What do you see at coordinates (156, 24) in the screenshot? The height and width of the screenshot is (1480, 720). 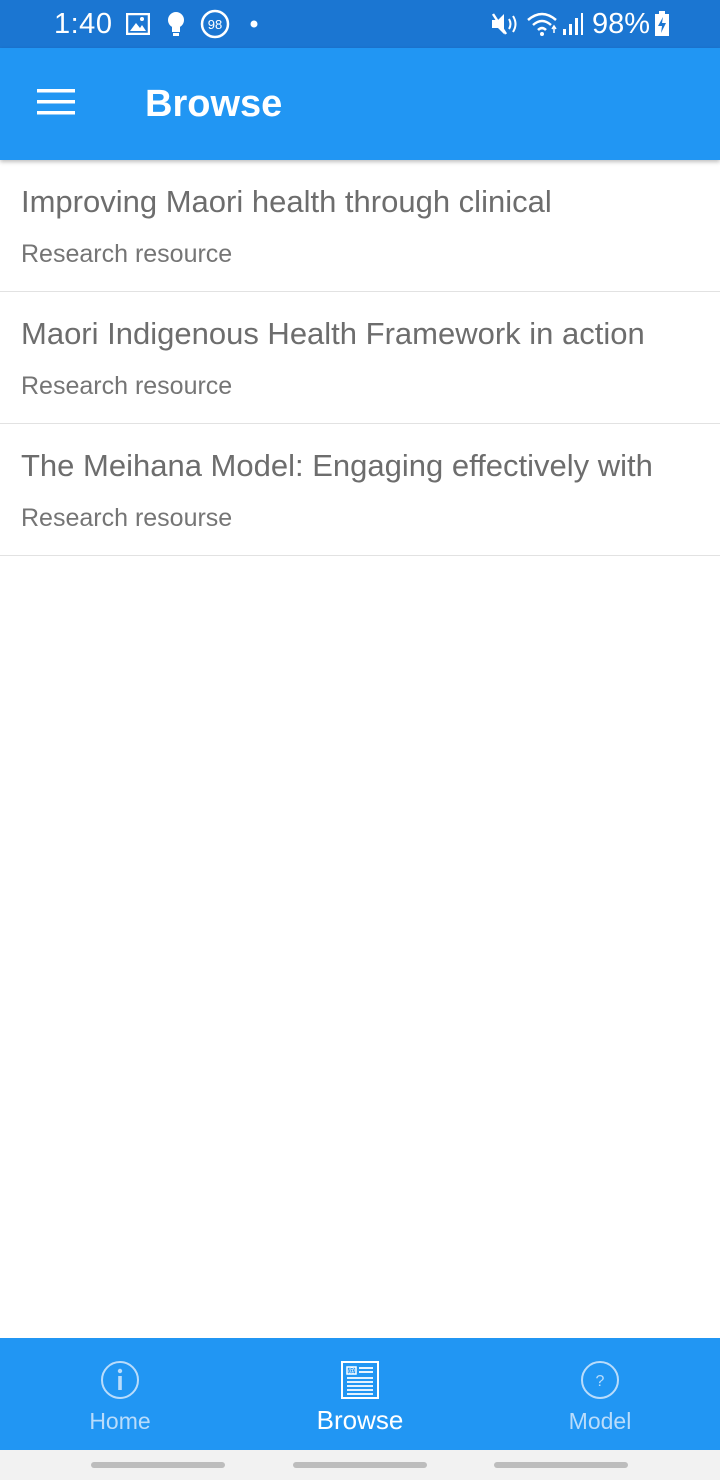 I see `status-left: 1:40 98` at bounding box center [156, 24].